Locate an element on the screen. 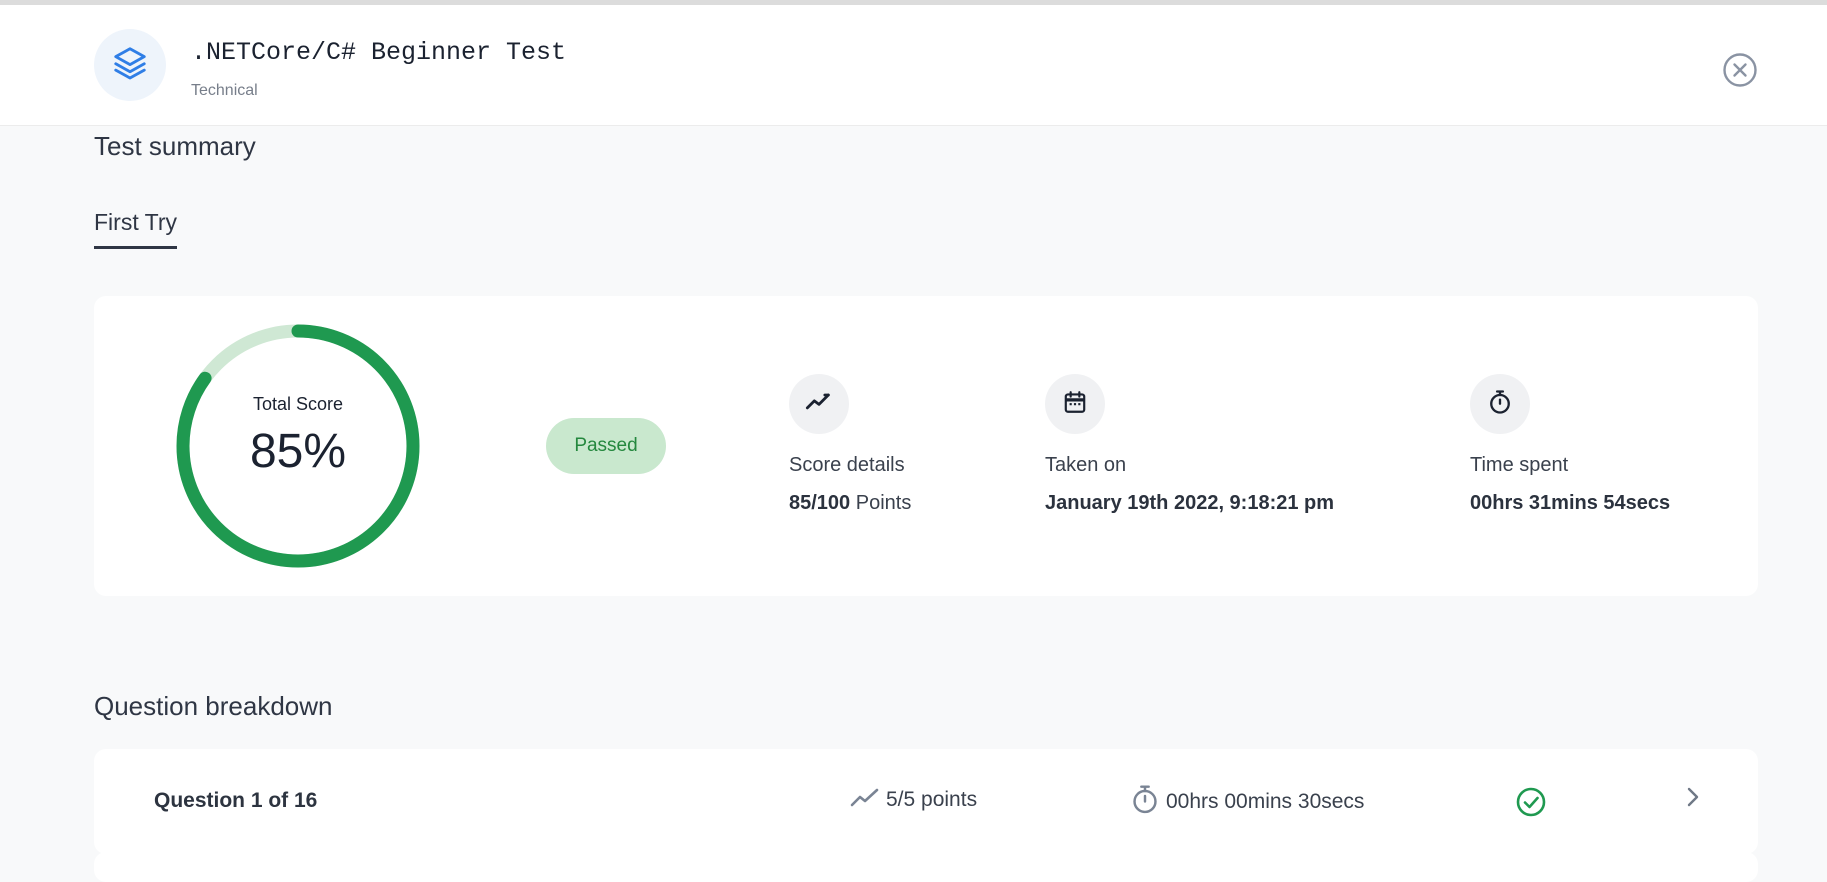  calendar-icon is located at coordinates (1075, 404).